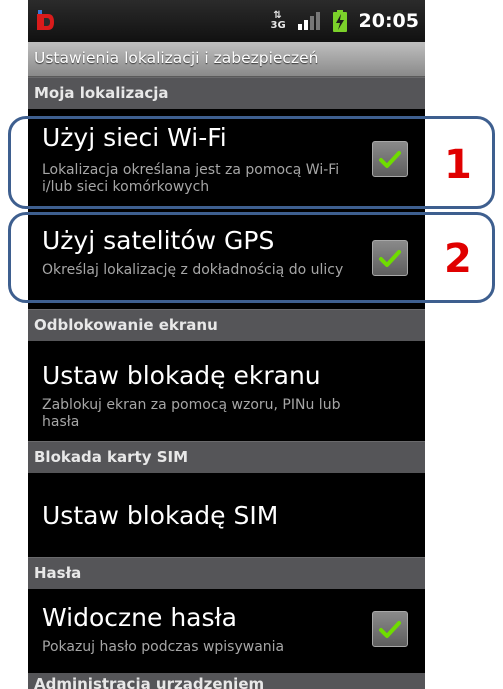 This screenshot has width=503, height=689. I want to click on visible-passwords-checkbox, so click(390, 629).